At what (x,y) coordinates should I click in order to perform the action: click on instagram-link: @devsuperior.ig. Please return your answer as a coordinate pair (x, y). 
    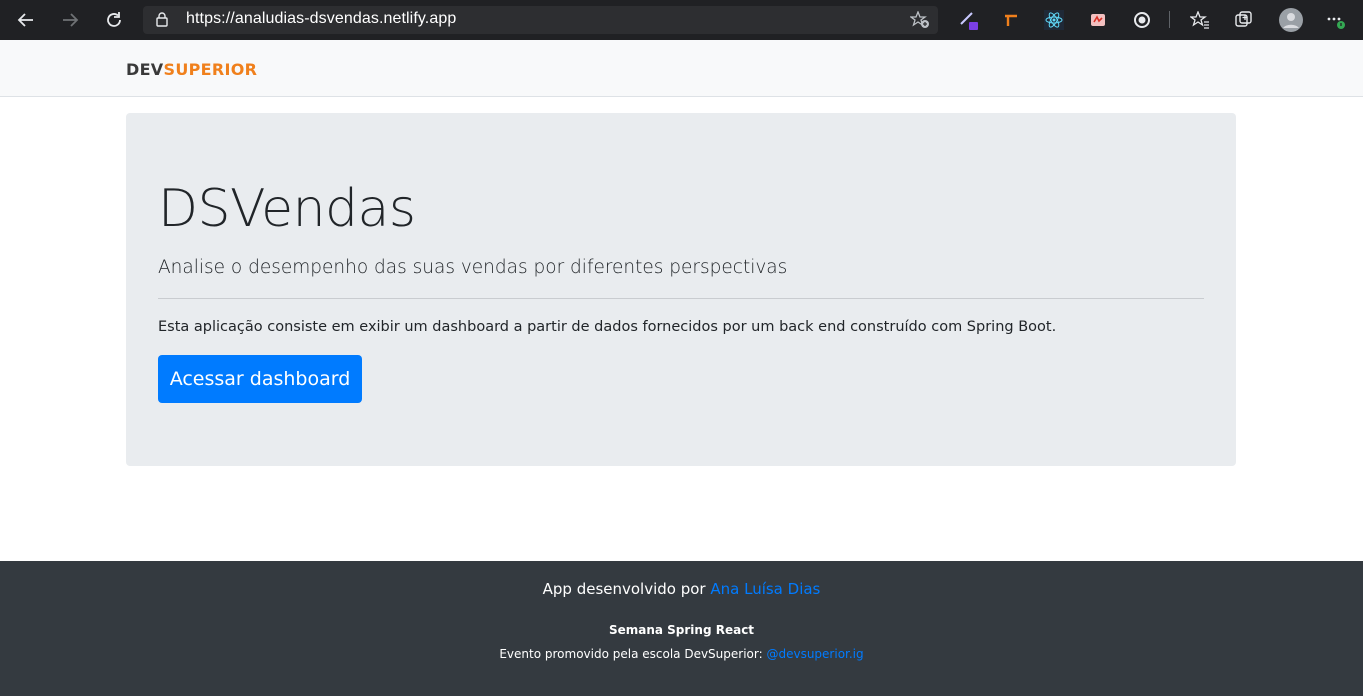
    Looking at the image, I should click on (814, 654).